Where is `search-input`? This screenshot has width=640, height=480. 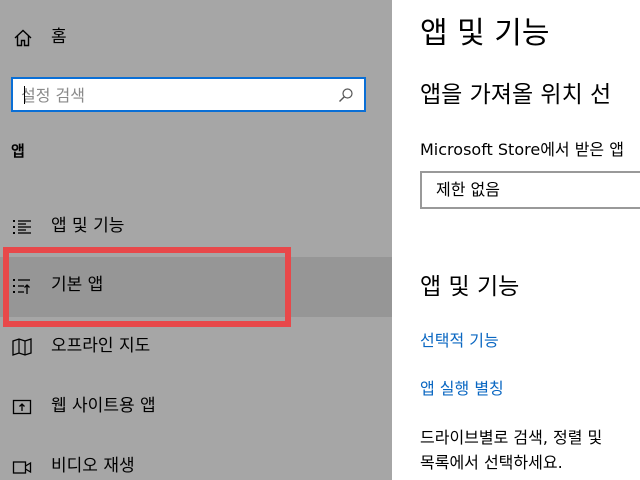
search-input is located at coordinates (171, 95).